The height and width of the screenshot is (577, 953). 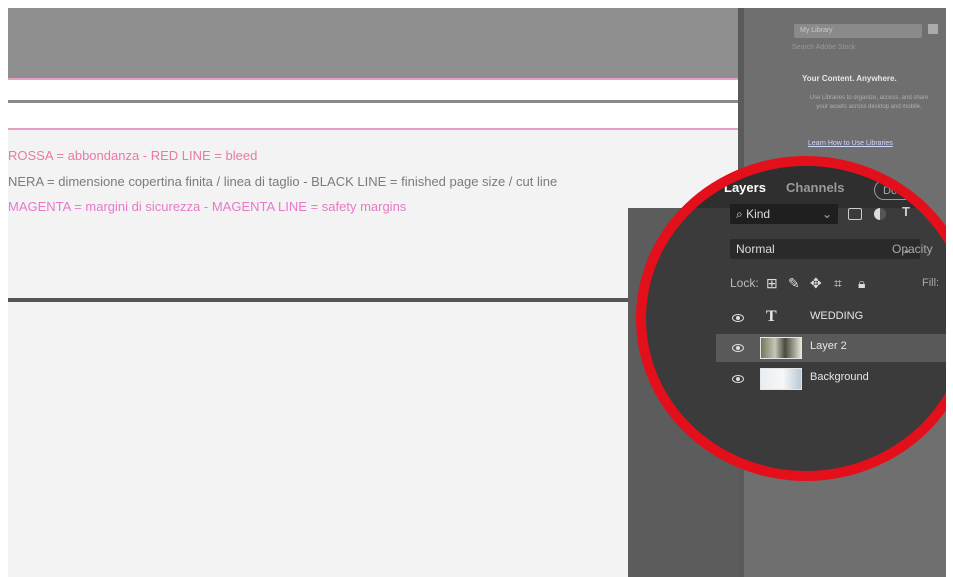 What do you see at coordinates (880, 214) in the screenshot?
I see `adjustment-filter-icon` at bounding box center [880, 214].